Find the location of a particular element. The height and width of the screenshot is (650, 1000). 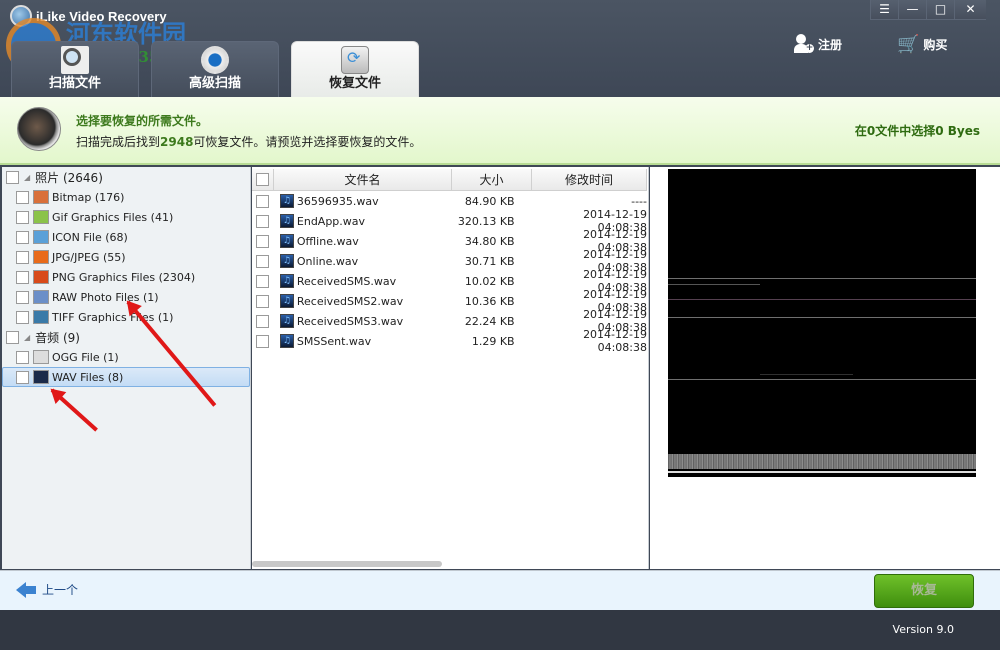

file-list-header: 文件名 大小 修改时间 is located at coordinates (449, 180).